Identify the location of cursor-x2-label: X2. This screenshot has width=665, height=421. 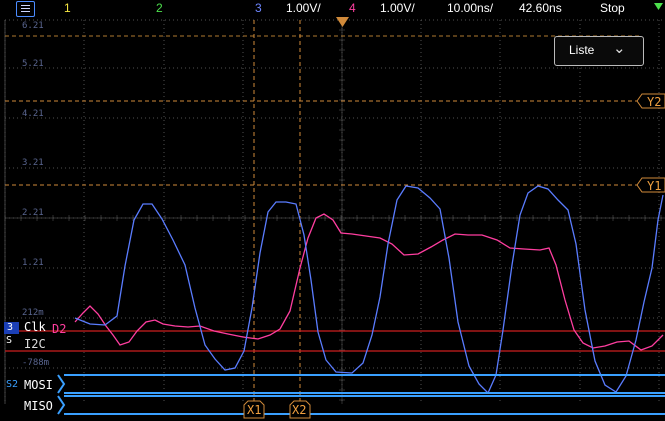
(299, 410).